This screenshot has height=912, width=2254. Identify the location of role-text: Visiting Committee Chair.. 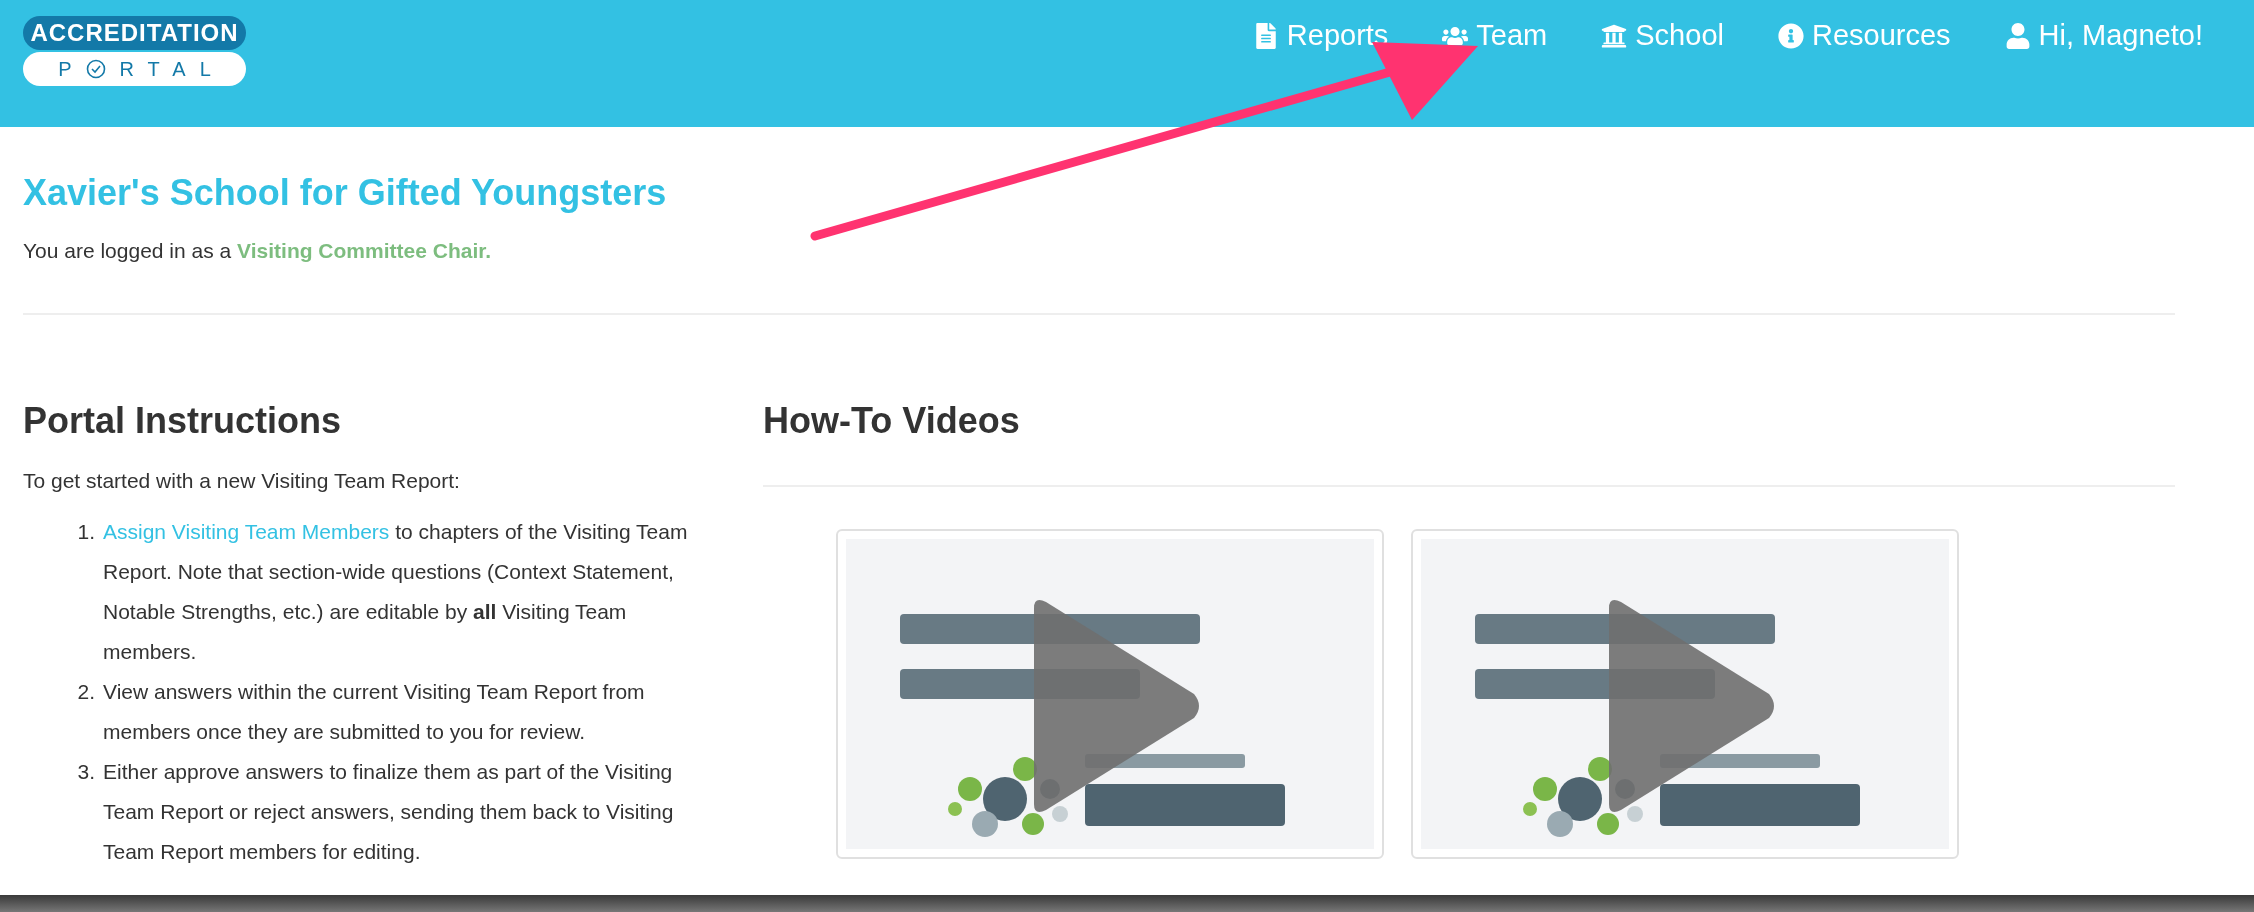
(364, 250).